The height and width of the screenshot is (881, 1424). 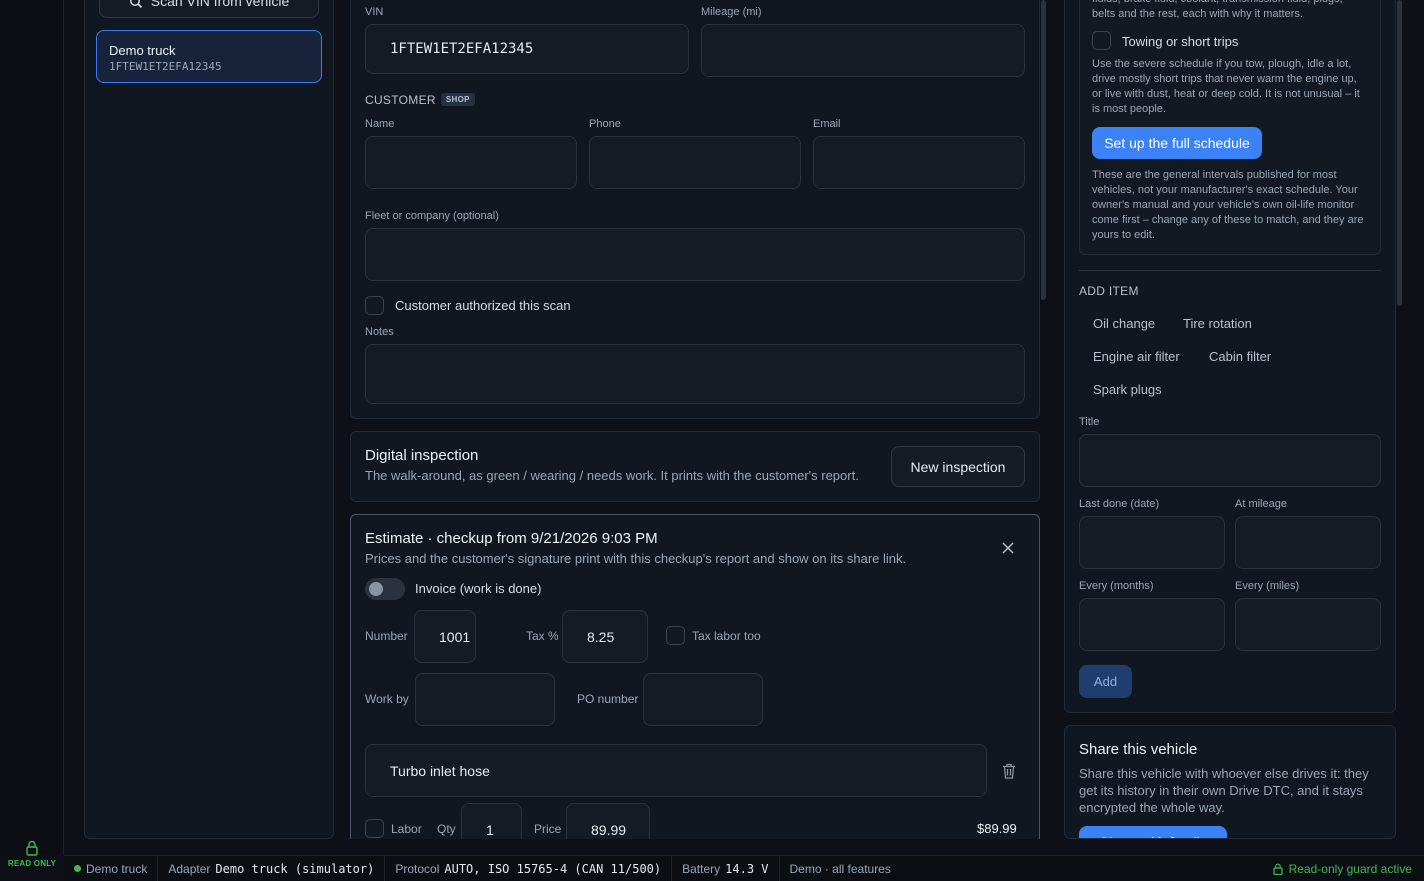 What do you see at coordinates (695, 162) in the screenshot?
I see `phone-input` at bounding box center [695, 162].